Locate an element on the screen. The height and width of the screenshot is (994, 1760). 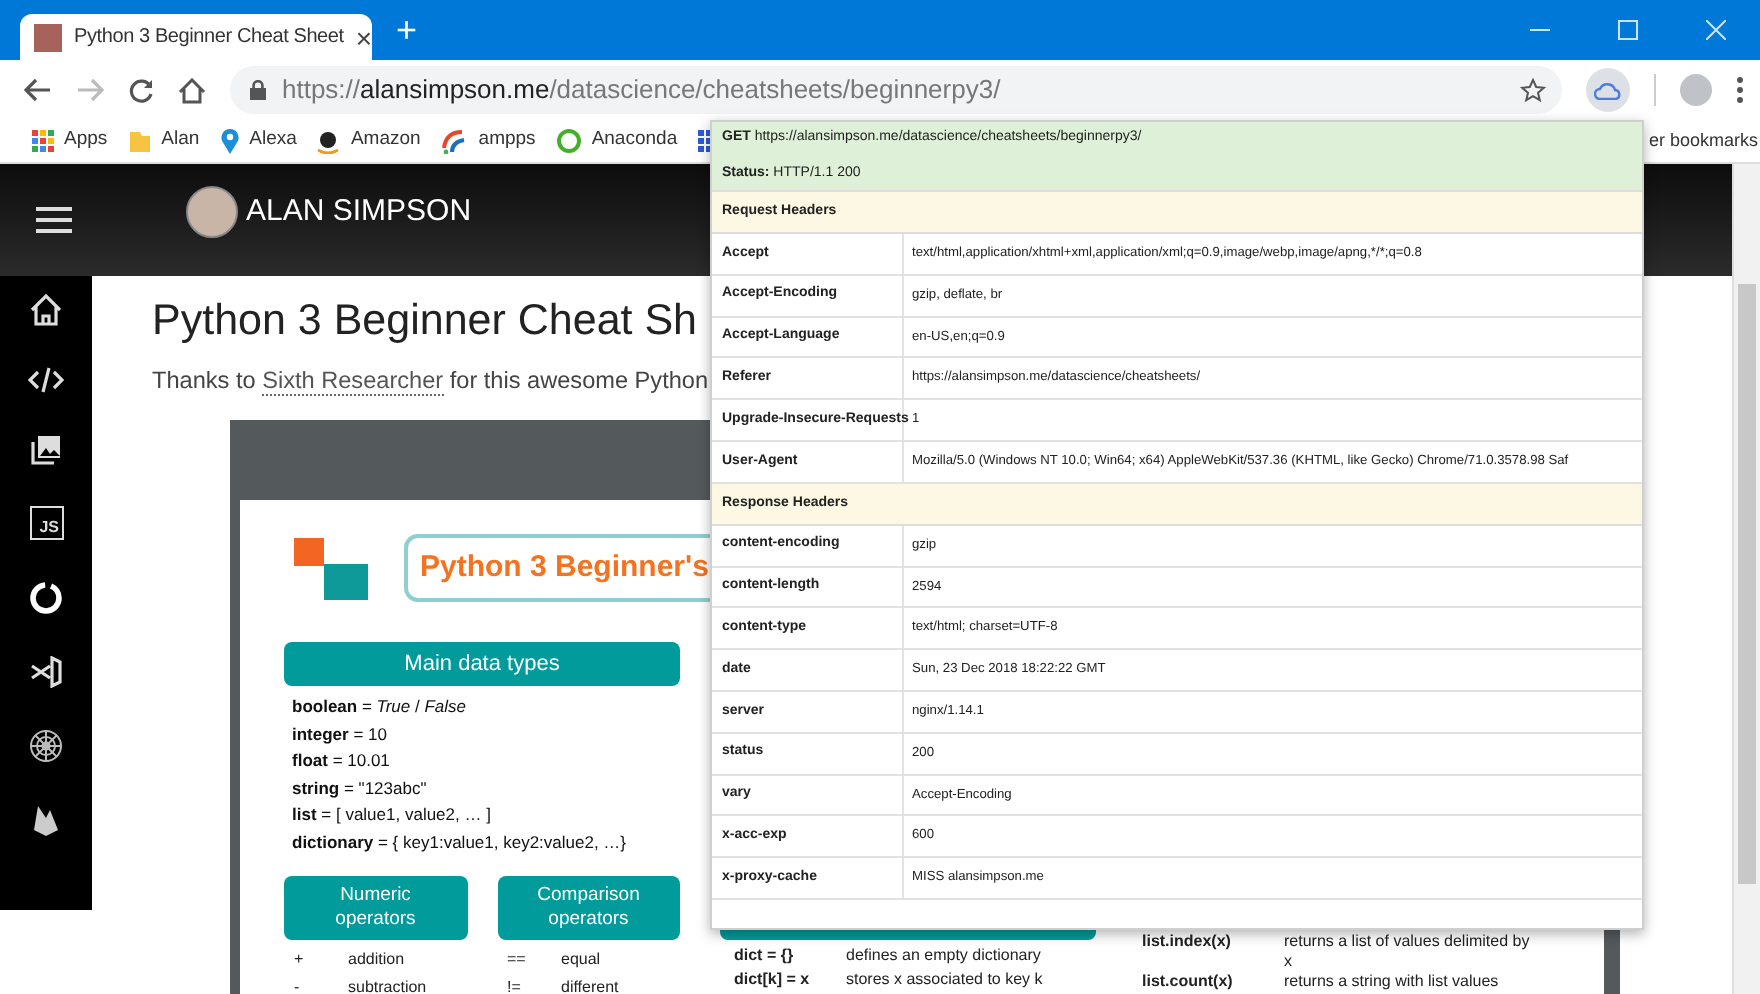
operator-symbol: != is located at coordinates (515, 984).